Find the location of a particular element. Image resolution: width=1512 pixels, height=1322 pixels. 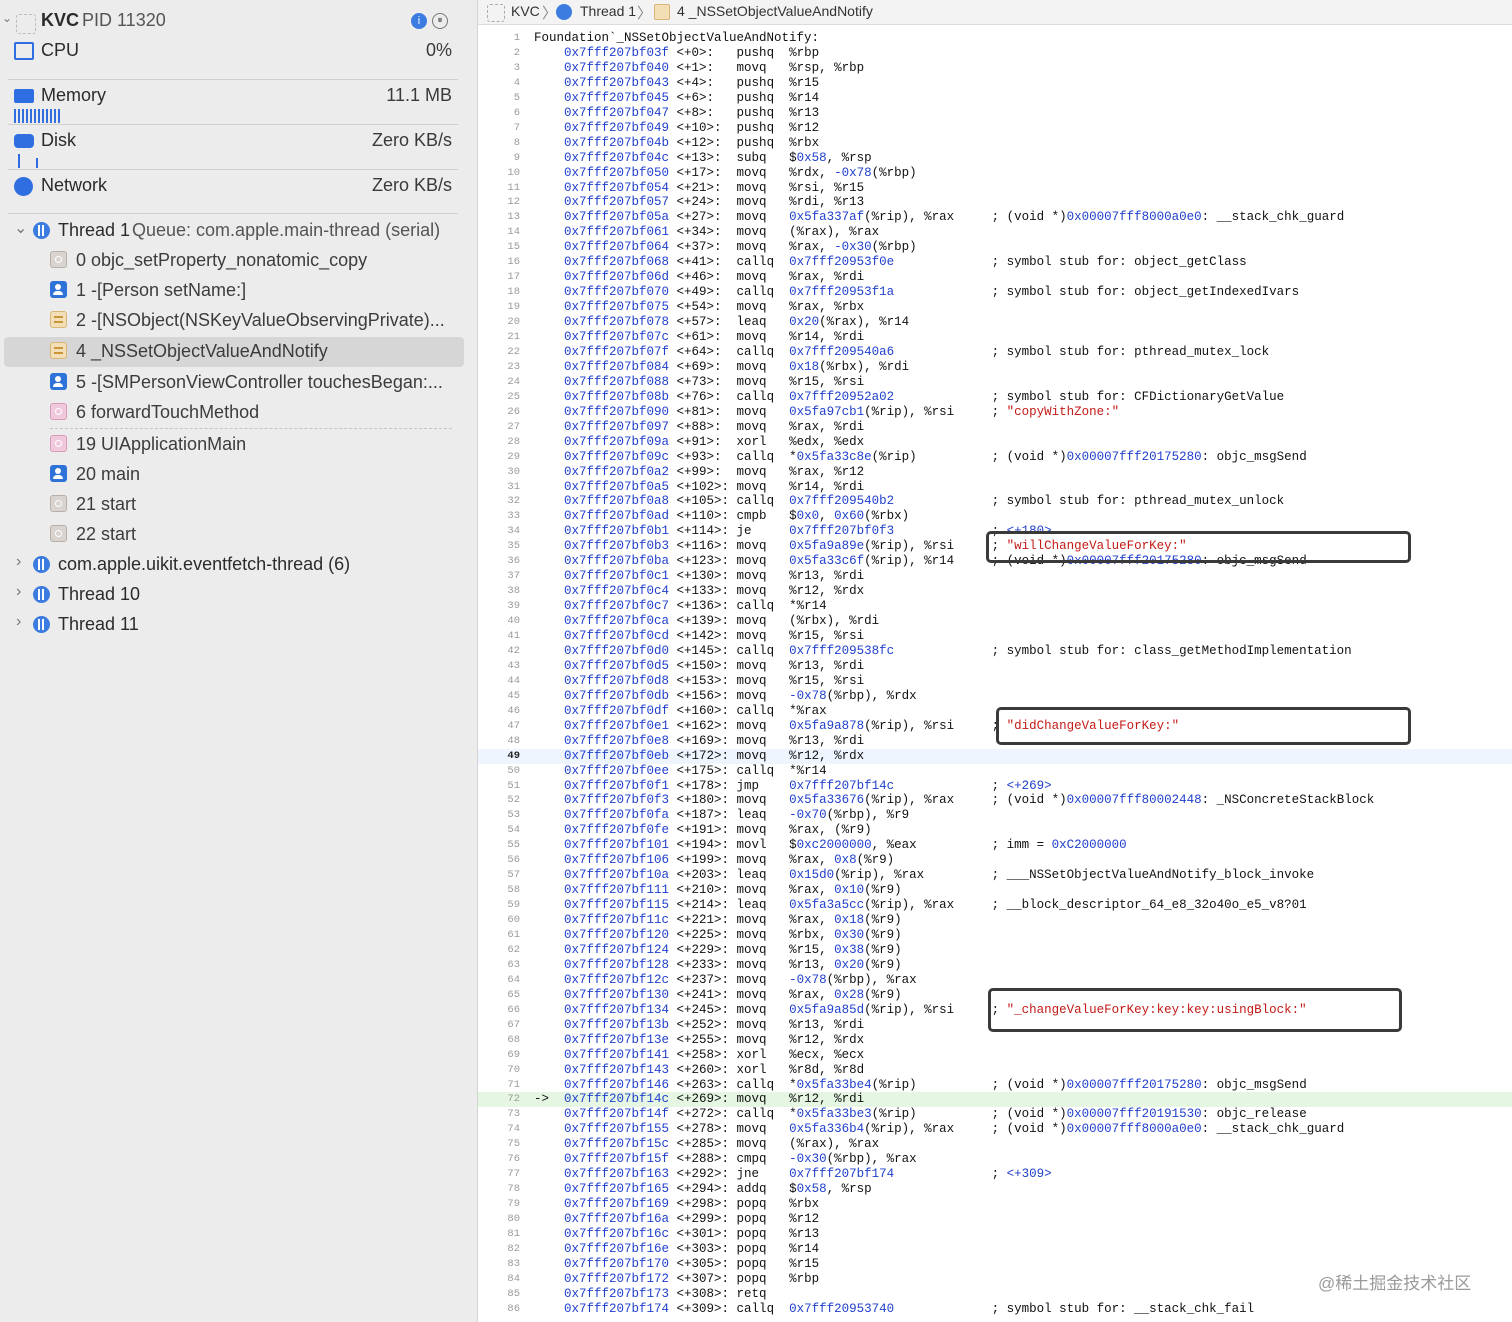

disassembly-line: 79 0x7fff207bf169 <+298>: popq %rbx is located at coordinates (995, 1204).